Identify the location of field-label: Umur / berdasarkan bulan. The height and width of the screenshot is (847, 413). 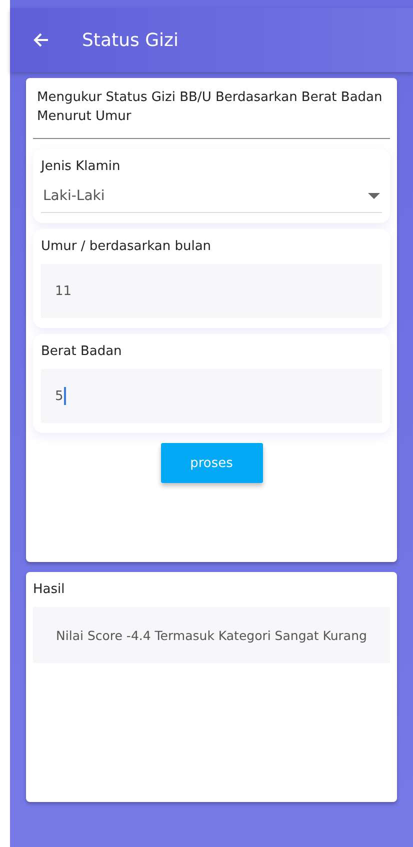
(126, 246).